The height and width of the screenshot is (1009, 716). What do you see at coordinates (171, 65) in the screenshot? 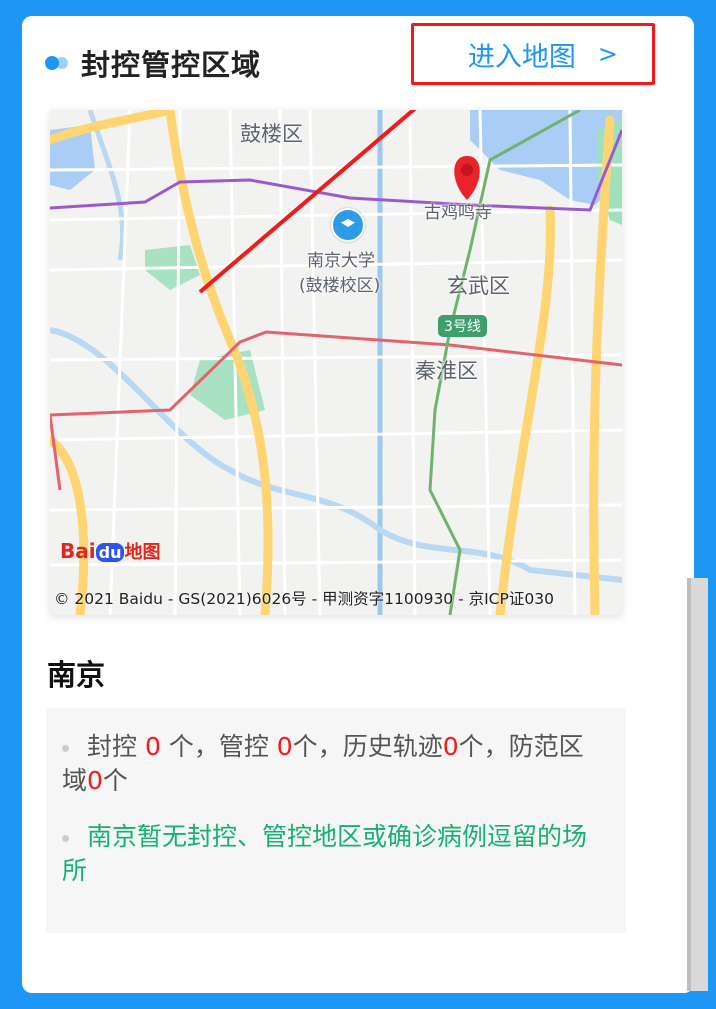
I see `section-title: 封控管控区域` at bounding box center [171, 65].